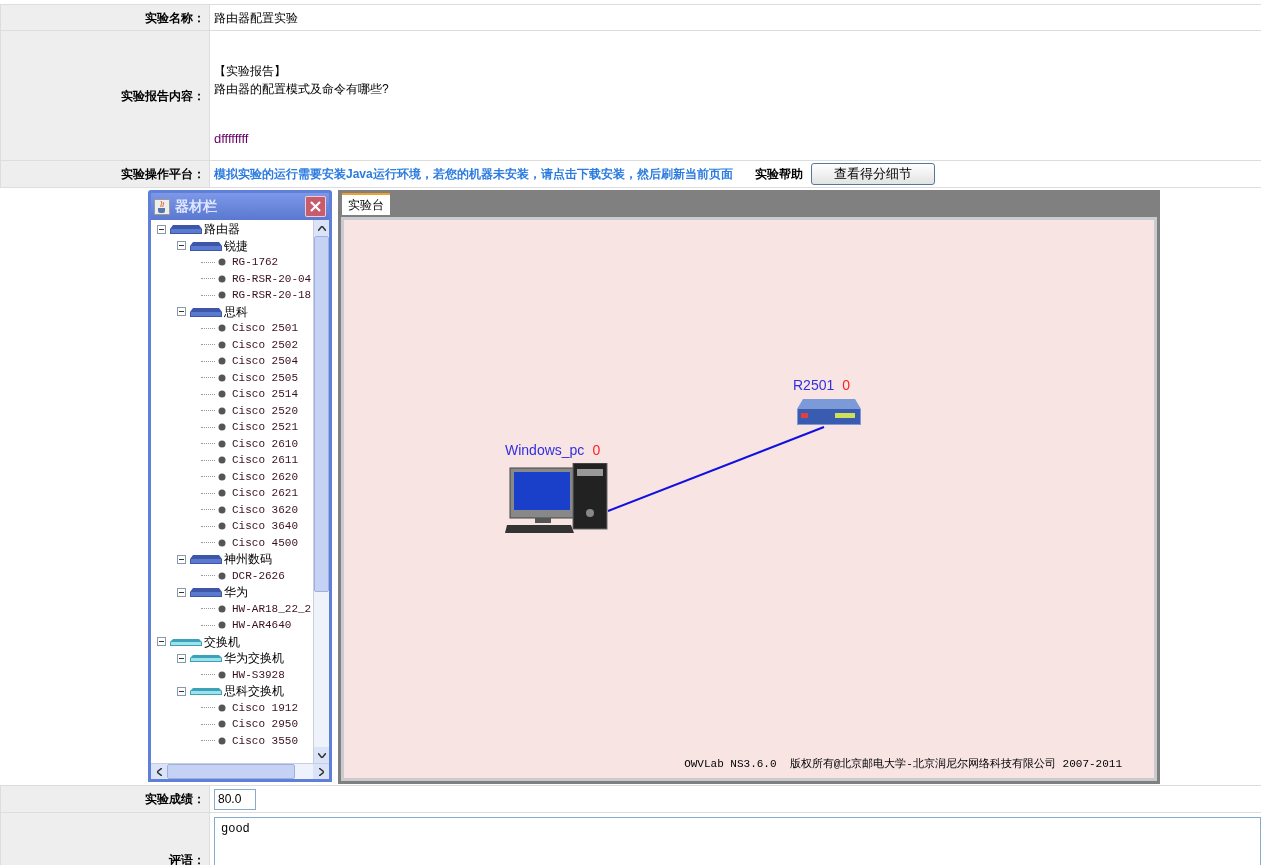 The height and width of the screenshot is (865, 1261). Describe the element at coordinates (258, 674) in the screenshot. I see `tree-item: HW-S3928` at that location.